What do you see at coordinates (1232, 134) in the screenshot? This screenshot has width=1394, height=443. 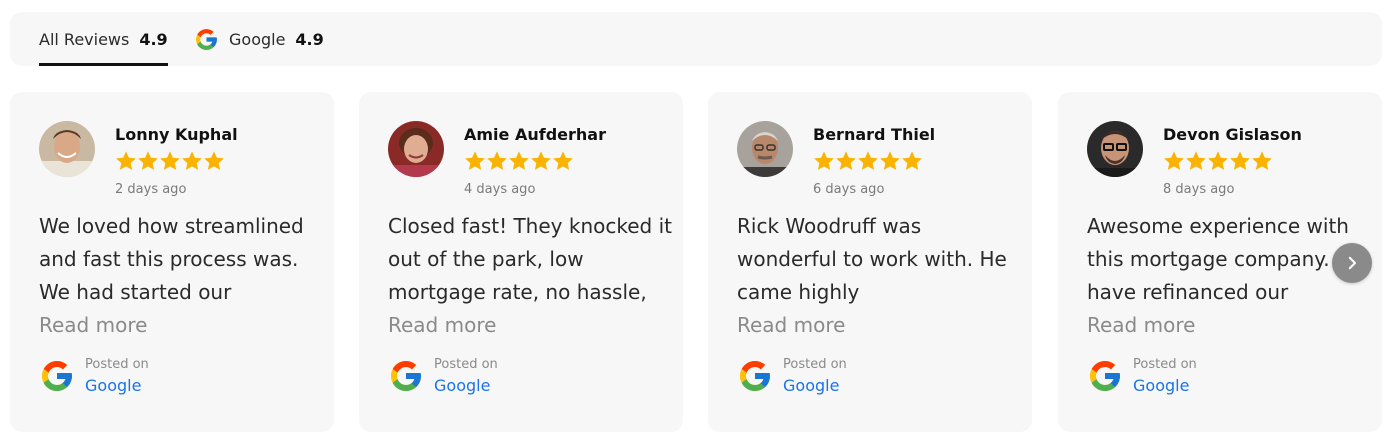 I see `reviewer-name: Devon Gislason` at bounding box center [1232, 134].